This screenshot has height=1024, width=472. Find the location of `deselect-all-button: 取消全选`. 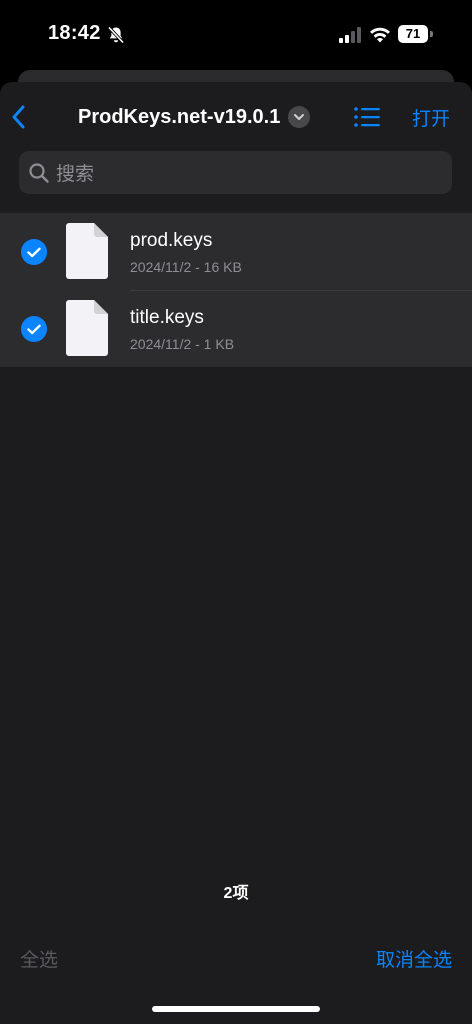

deselect-all-button: 取消全选 is located at coordinates (414, 958).